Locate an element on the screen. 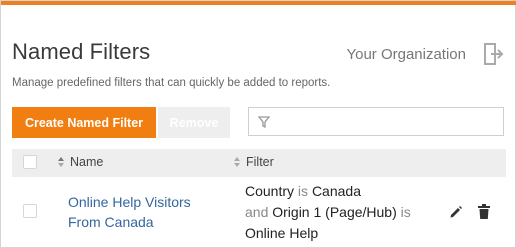 The width and height of the screenshot is (516, 248). row-checkbox is located at coordinates (30, 211).